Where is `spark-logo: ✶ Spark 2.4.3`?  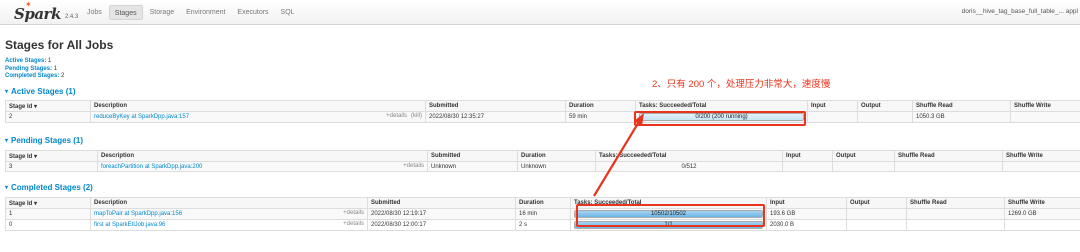 spark-logo: ✶ Spark 2.4.3 is located at coordinates (46, 12).